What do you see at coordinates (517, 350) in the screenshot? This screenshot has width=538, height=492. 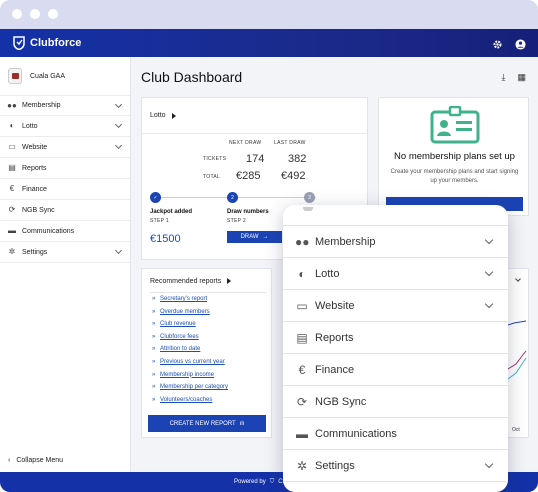 I see `line-chart-fragment` at bounding box center [517, 350].